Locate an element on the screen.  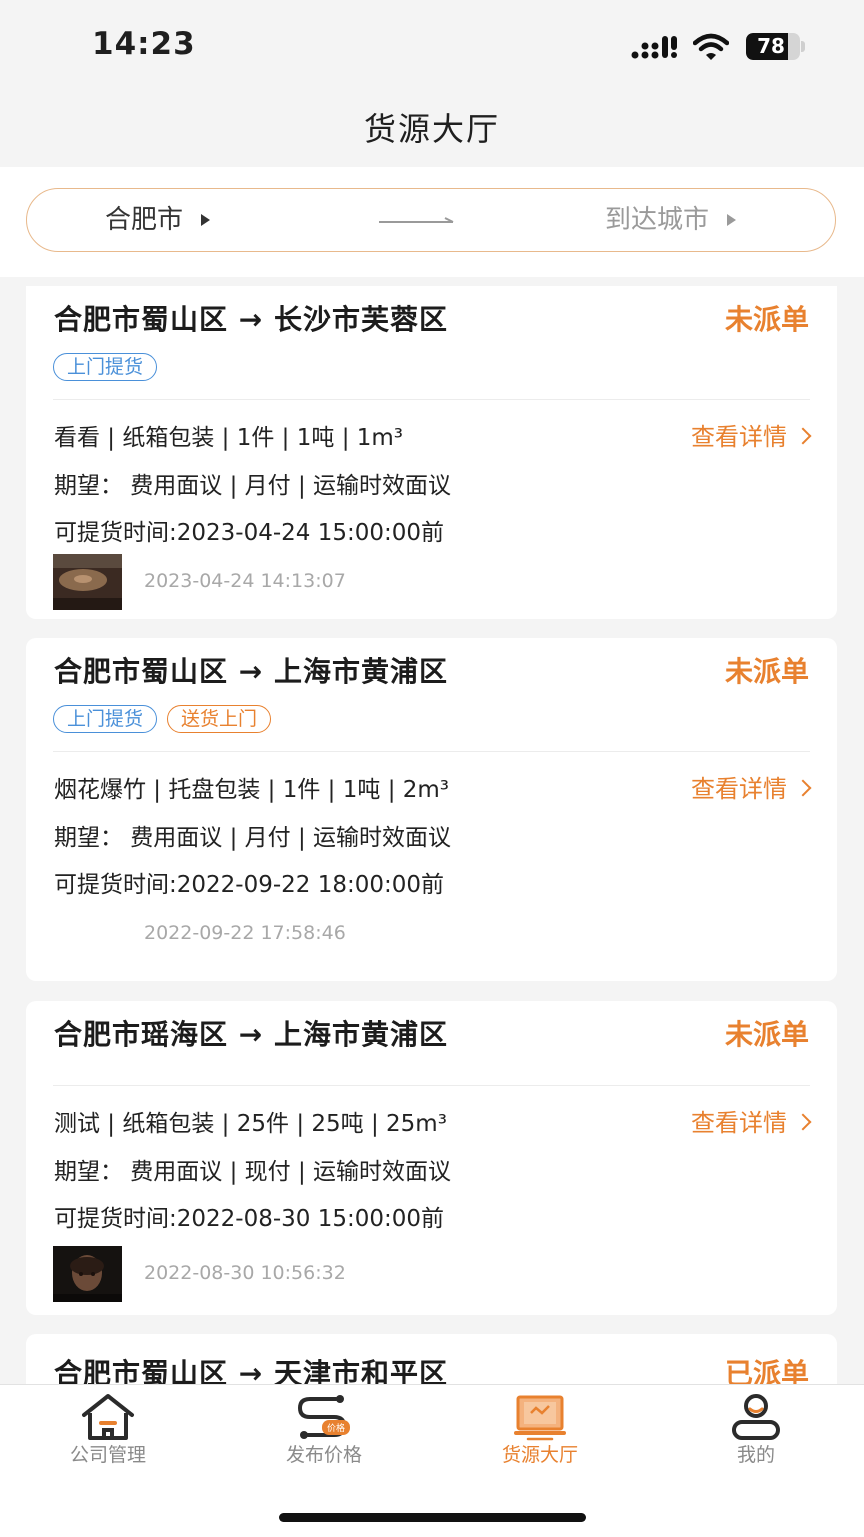
tab-label: 我的 is located at coordinates (755, 1455).